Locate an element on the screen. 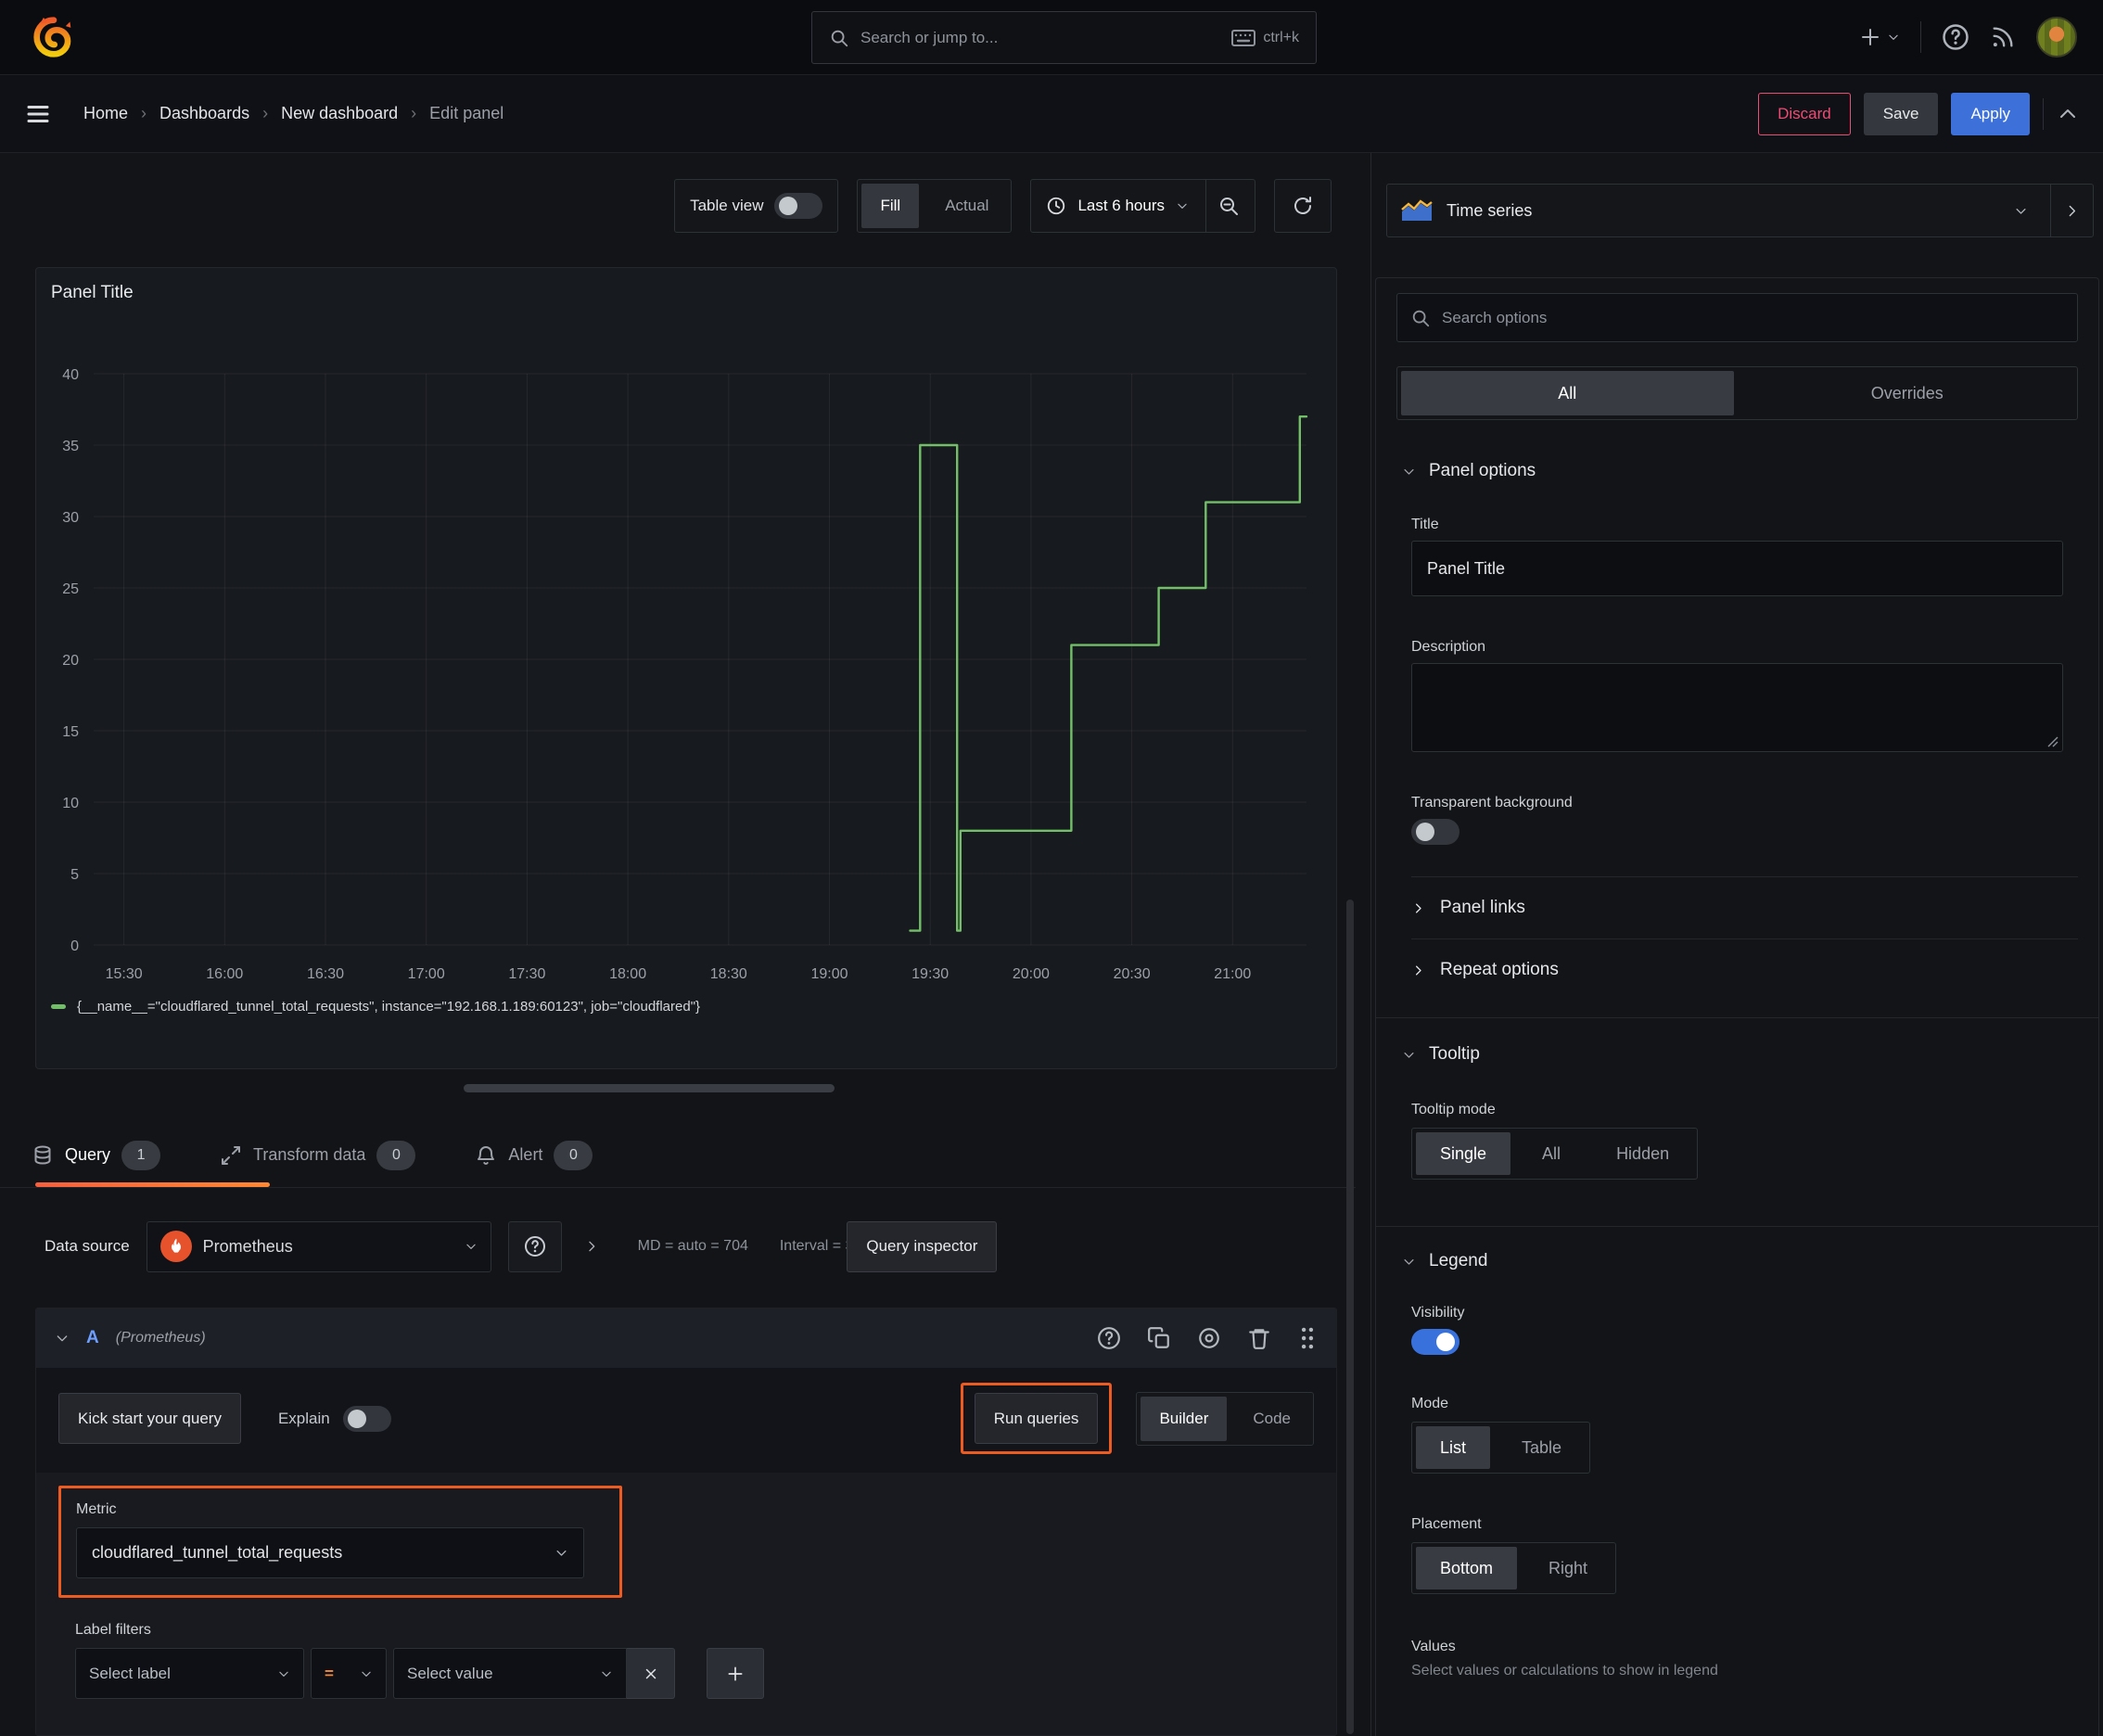 The width and height of the screenshot is (2103, 1736). legend-placement-switch: Bottom Right is located at coordinates (1514, 1568).